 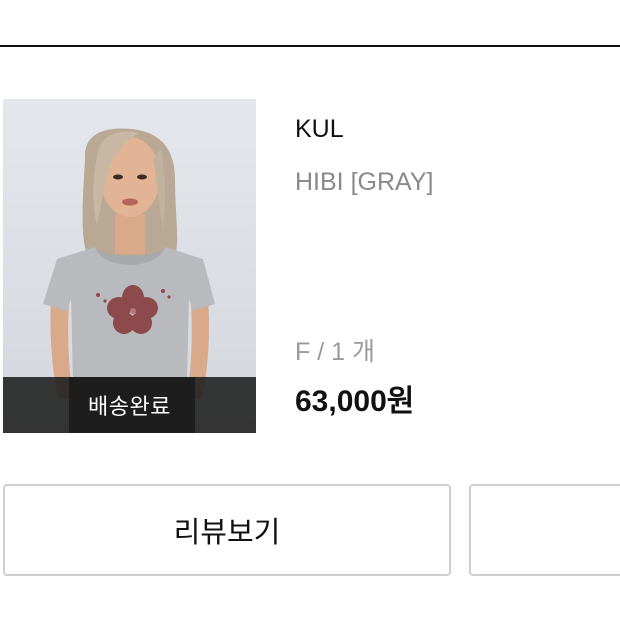 What do you see at coordinates (129, 405) in the screenshot?
I see `delivery-status-badge: 배송완료` at bounding box center [129, 405].